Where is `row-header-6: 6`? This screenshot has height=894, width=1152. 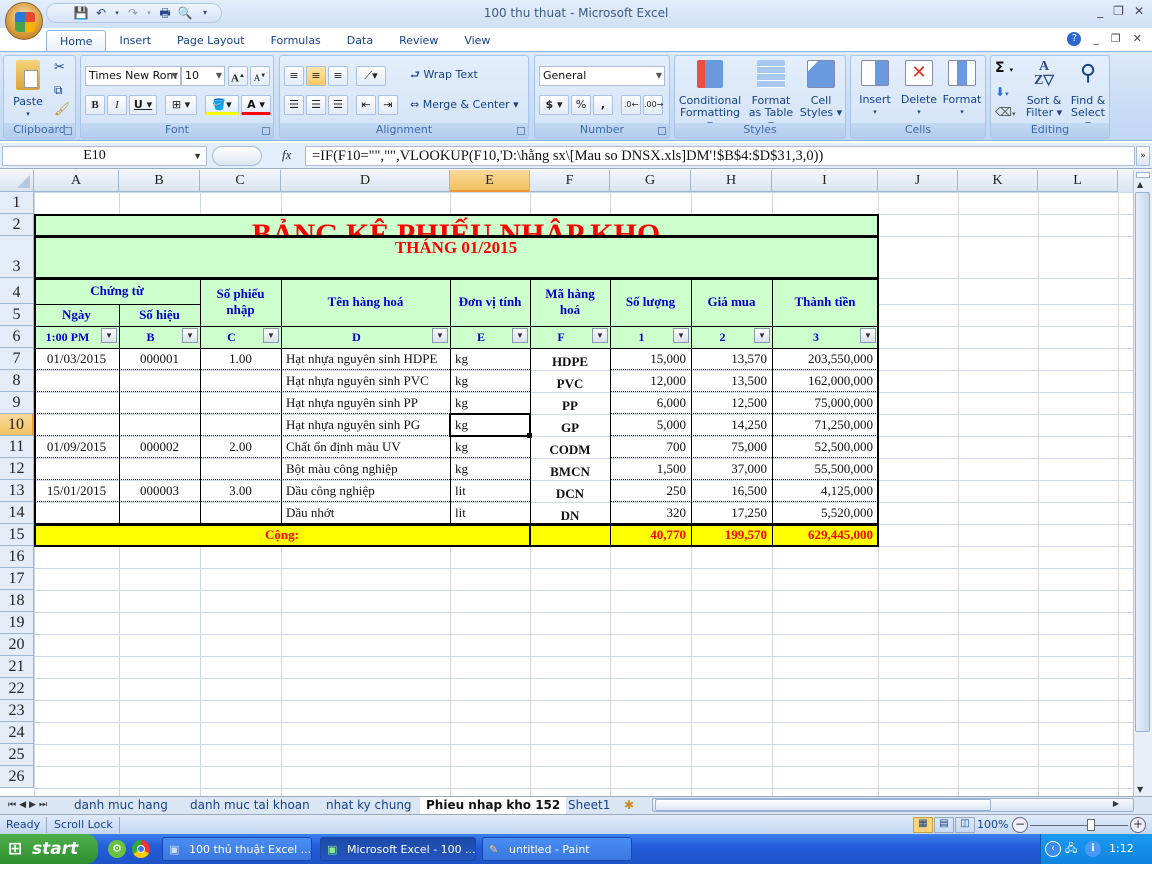 row-header-6: 6 is located at coordinates (17, 337).